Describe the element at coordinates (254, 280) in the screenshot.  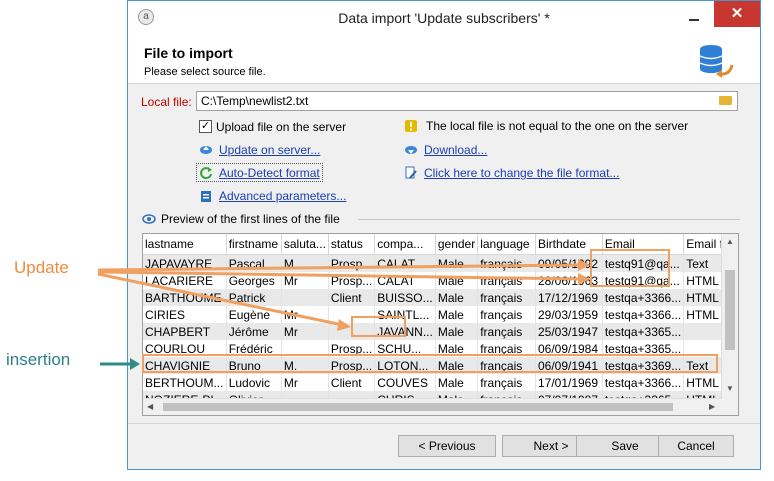
I see `table-cell: Georges` at that location.